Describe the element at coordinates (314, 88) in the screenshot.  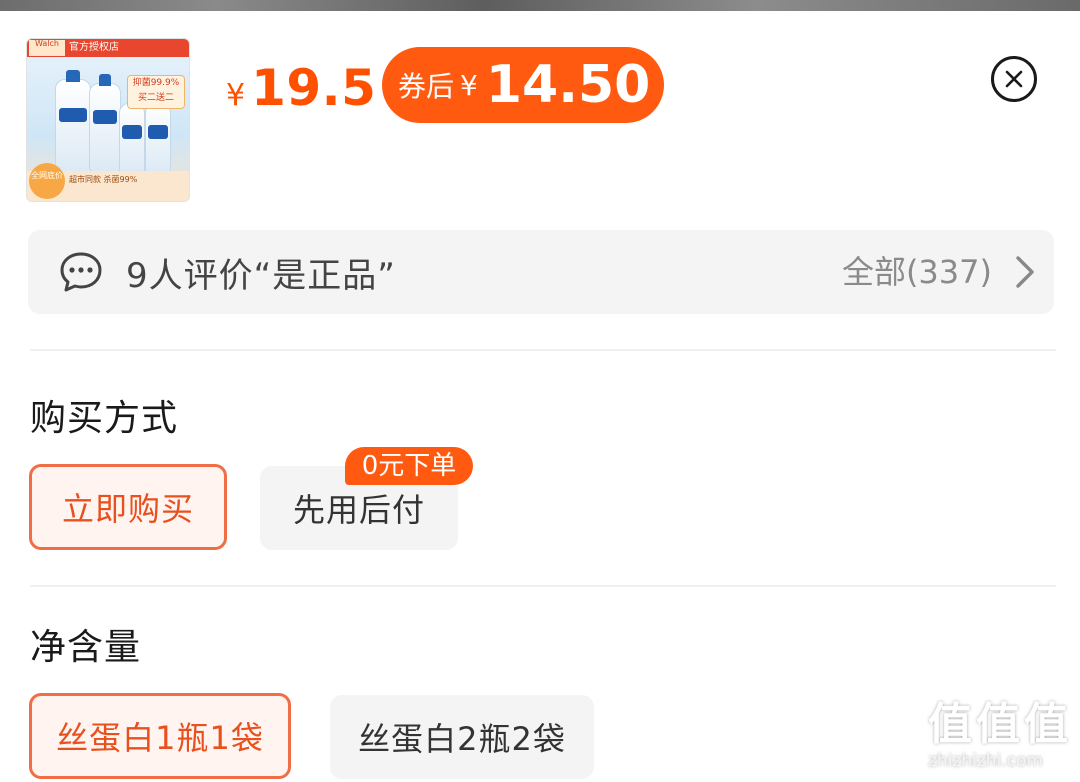
I see `price-value: 19.5` at that location.